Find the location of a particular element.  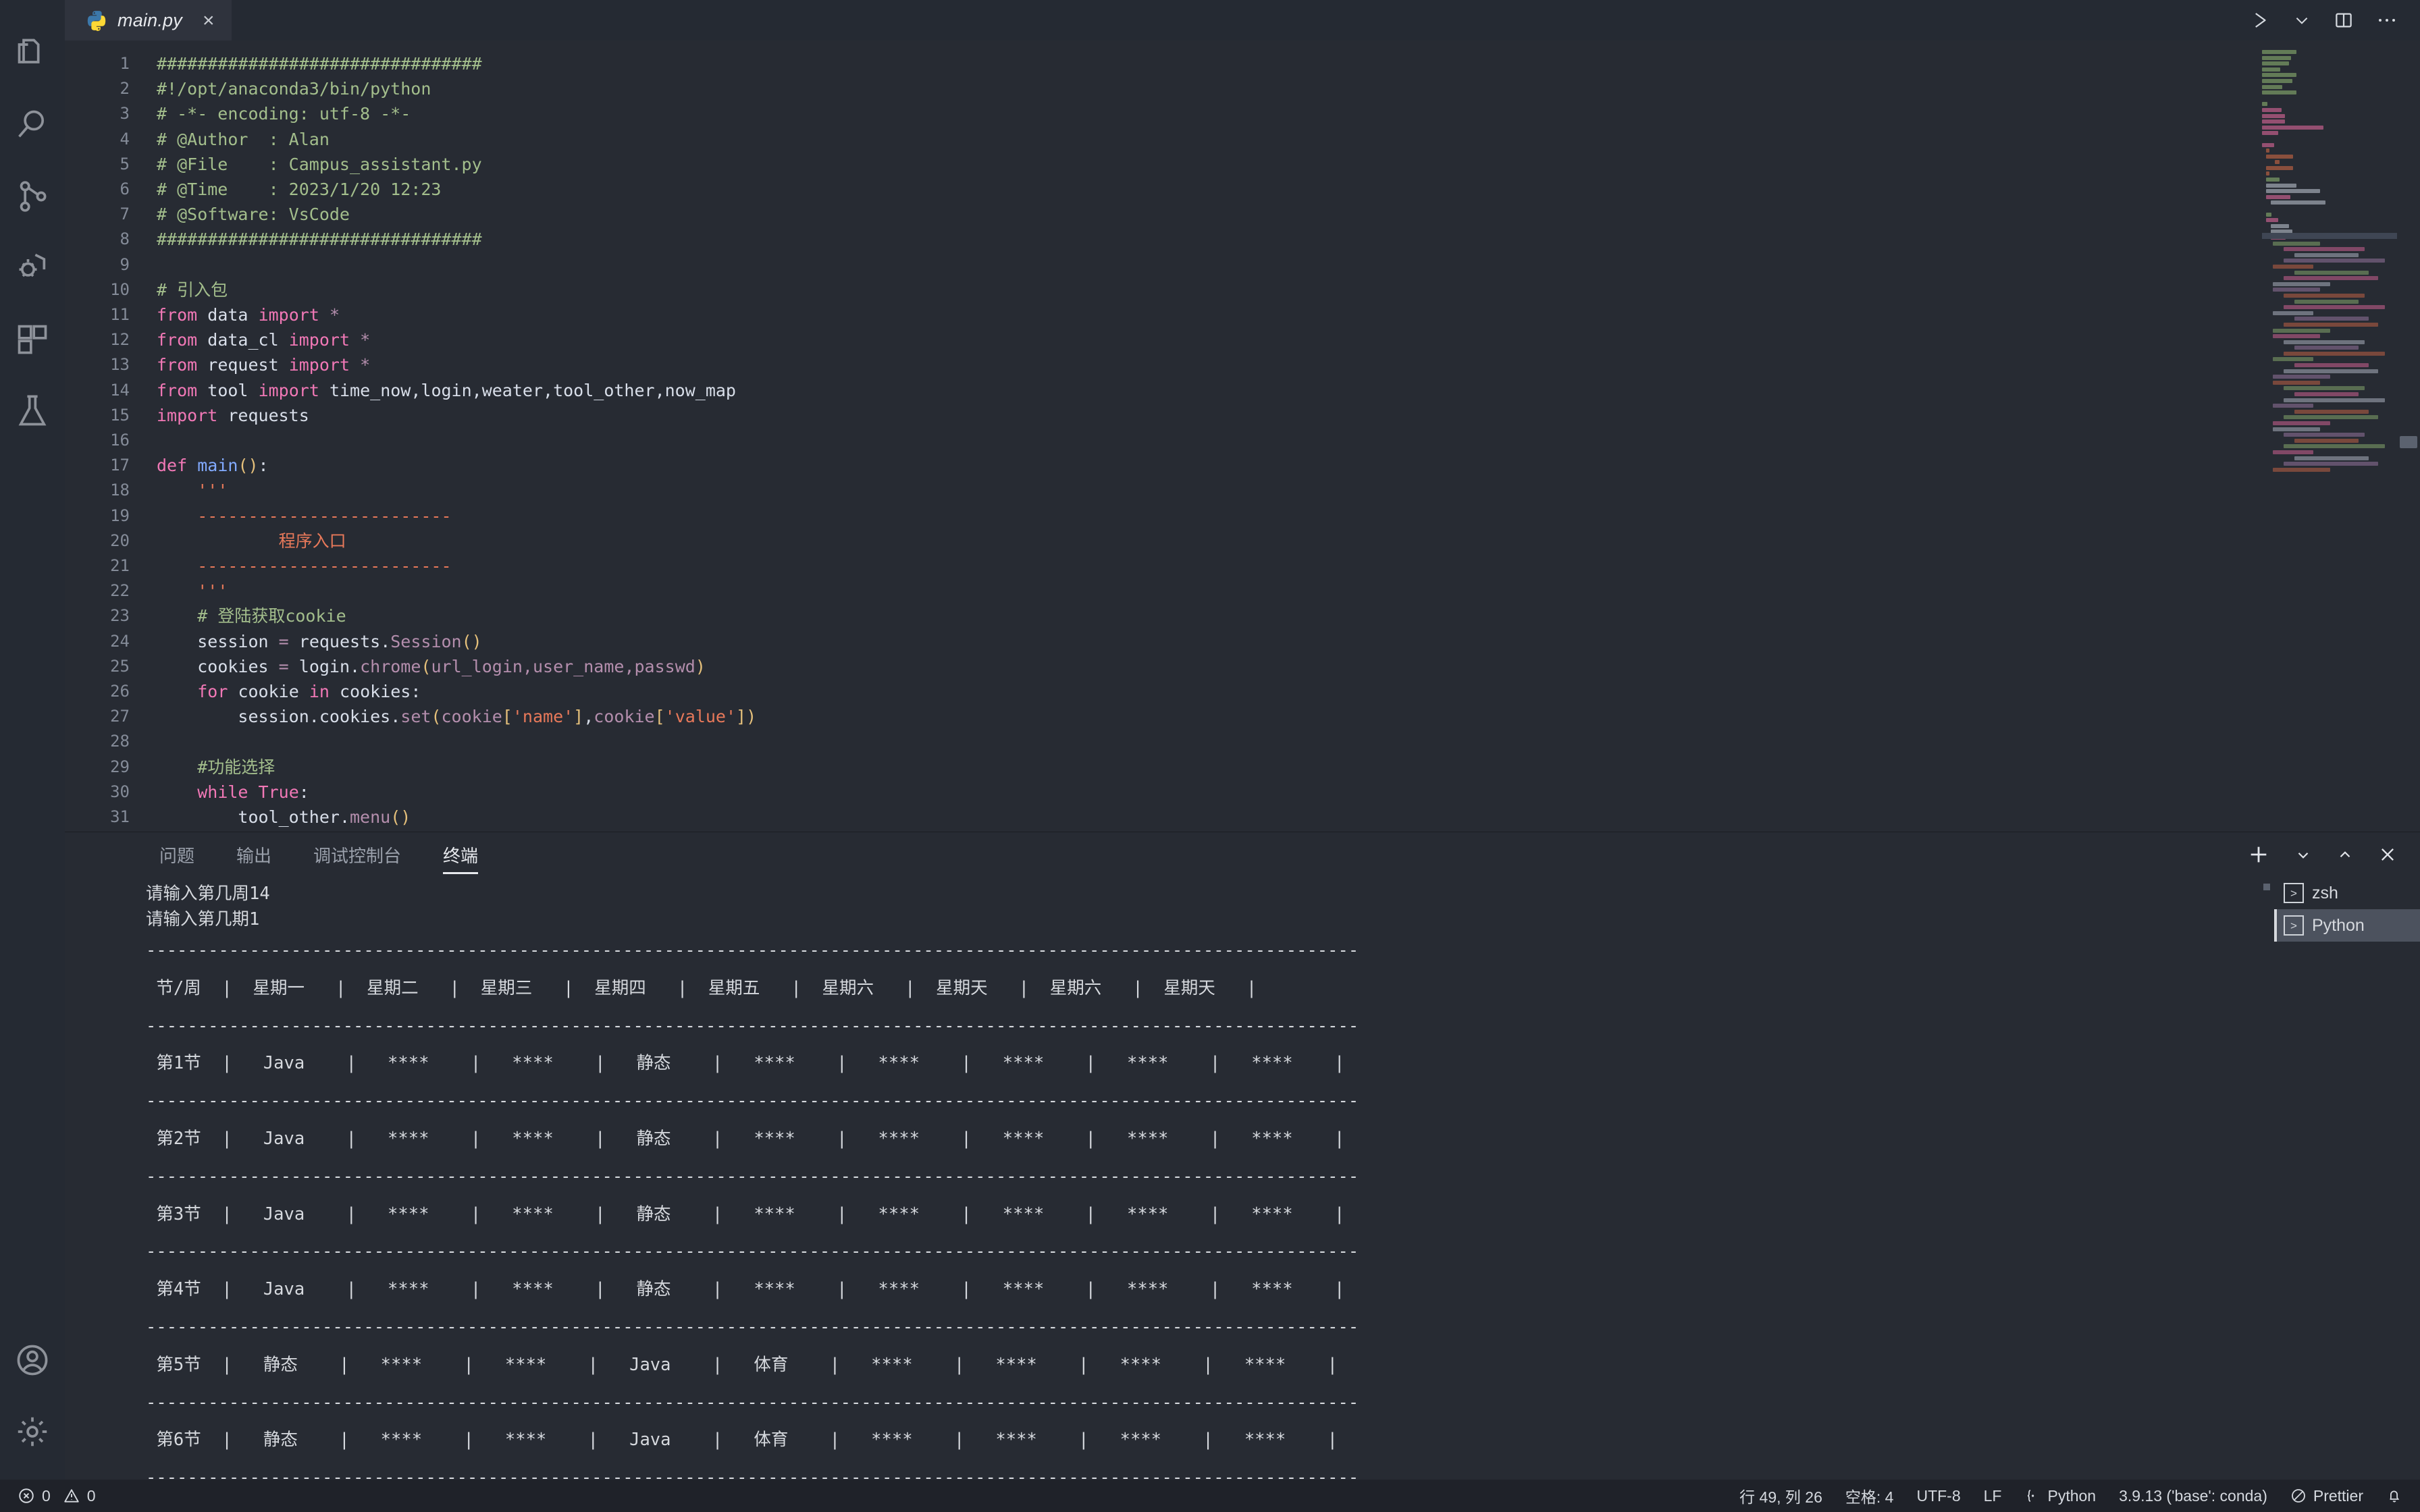

panel-tab-problems: 问题 is located at coordinates (177, 858).